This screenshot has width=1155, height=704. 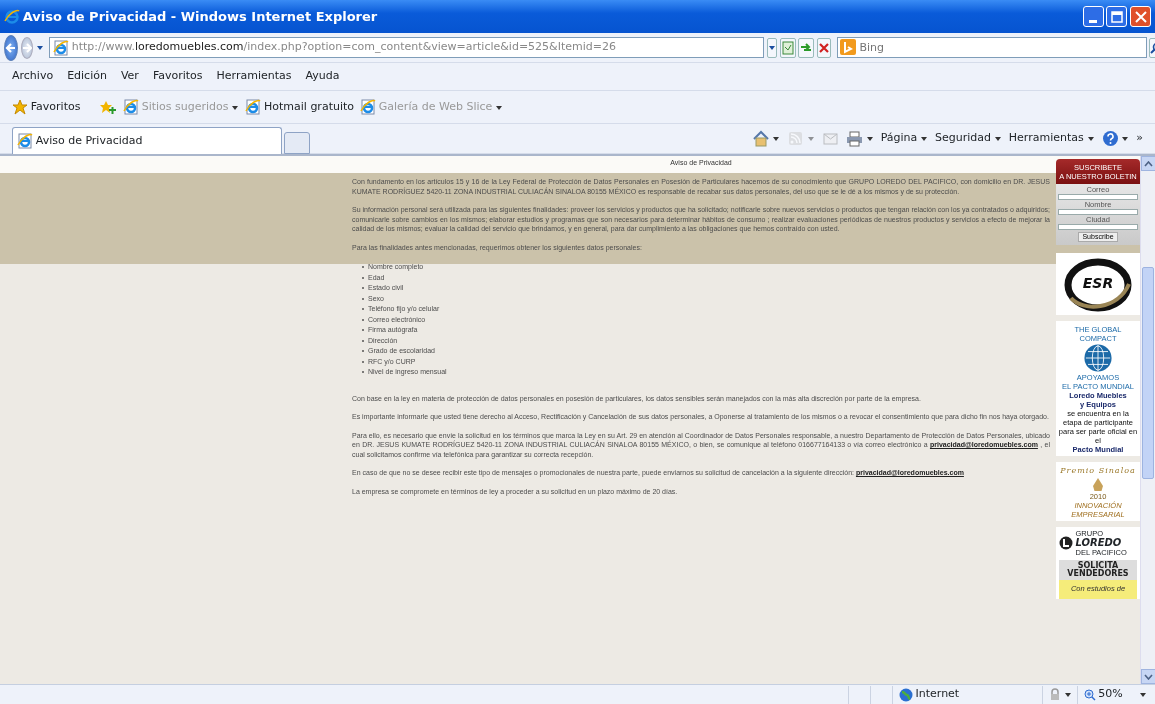 What do you see at coordinates (1098, 470) in the screenshot?
I see `award-title: Premio Sinaloa` at bounding box center [1098, 470].